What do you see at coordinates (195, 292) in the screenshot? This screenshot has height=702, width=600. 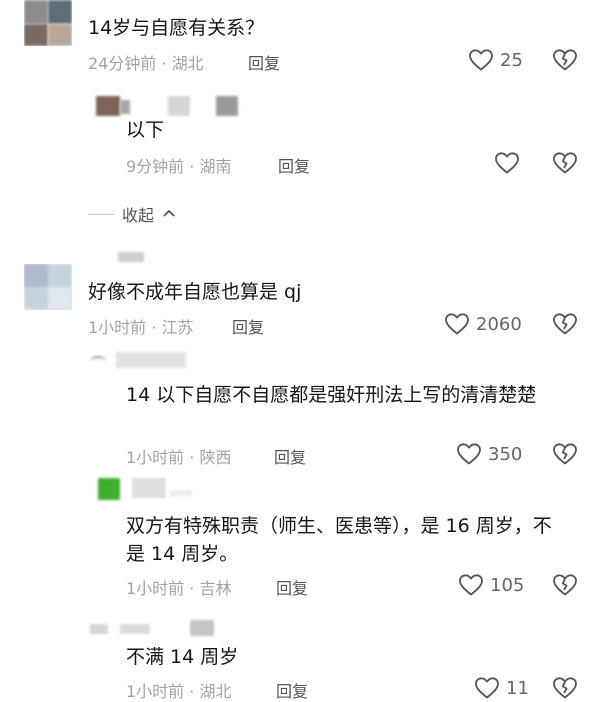 I see `comment-text: 好像不成年自愿也算是 qj` at bounding box center [195, 292].